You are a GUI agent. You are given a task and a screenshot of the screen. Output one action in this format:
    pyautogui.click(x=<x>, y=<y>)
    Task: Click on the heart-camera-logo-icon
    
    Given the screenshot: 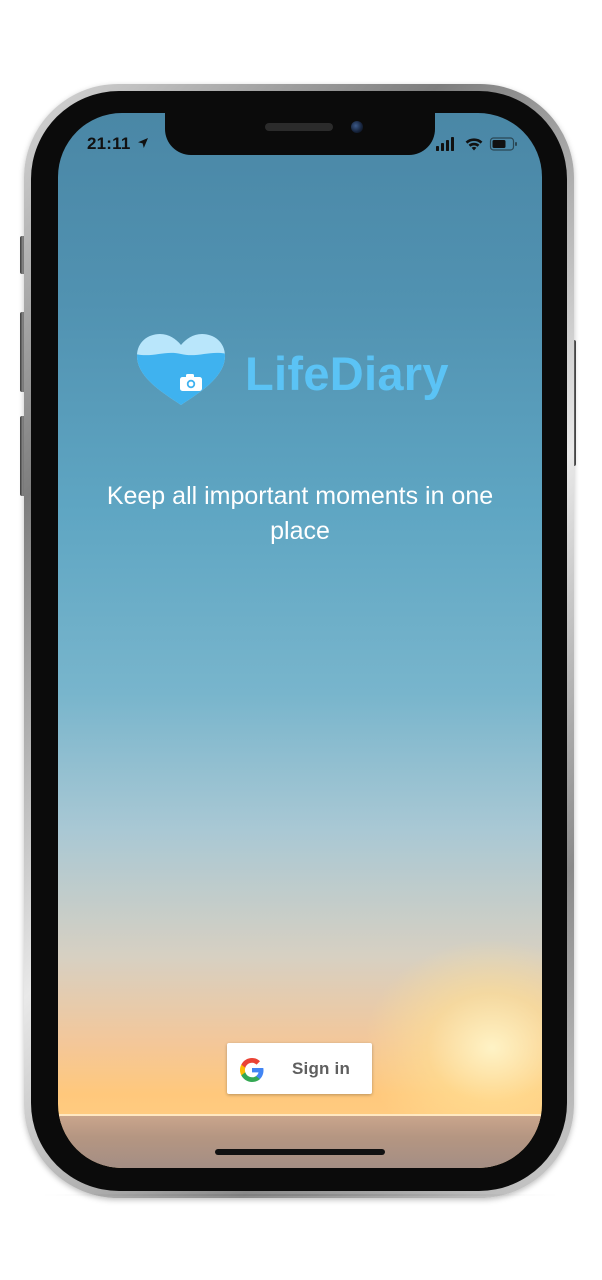 What is the action you would take?
    pyautogui.click(x=181, y=369)
    